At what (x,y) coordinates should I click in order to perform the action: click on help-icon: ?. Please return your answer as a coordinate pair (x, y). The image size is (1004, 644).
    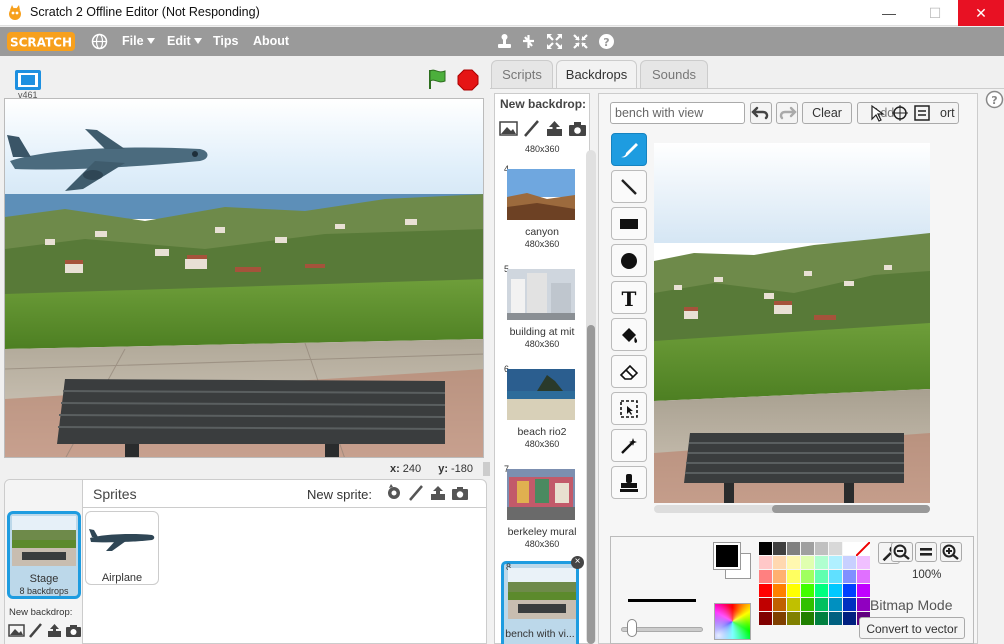
    Looking at the image, I should click on (606, 41).